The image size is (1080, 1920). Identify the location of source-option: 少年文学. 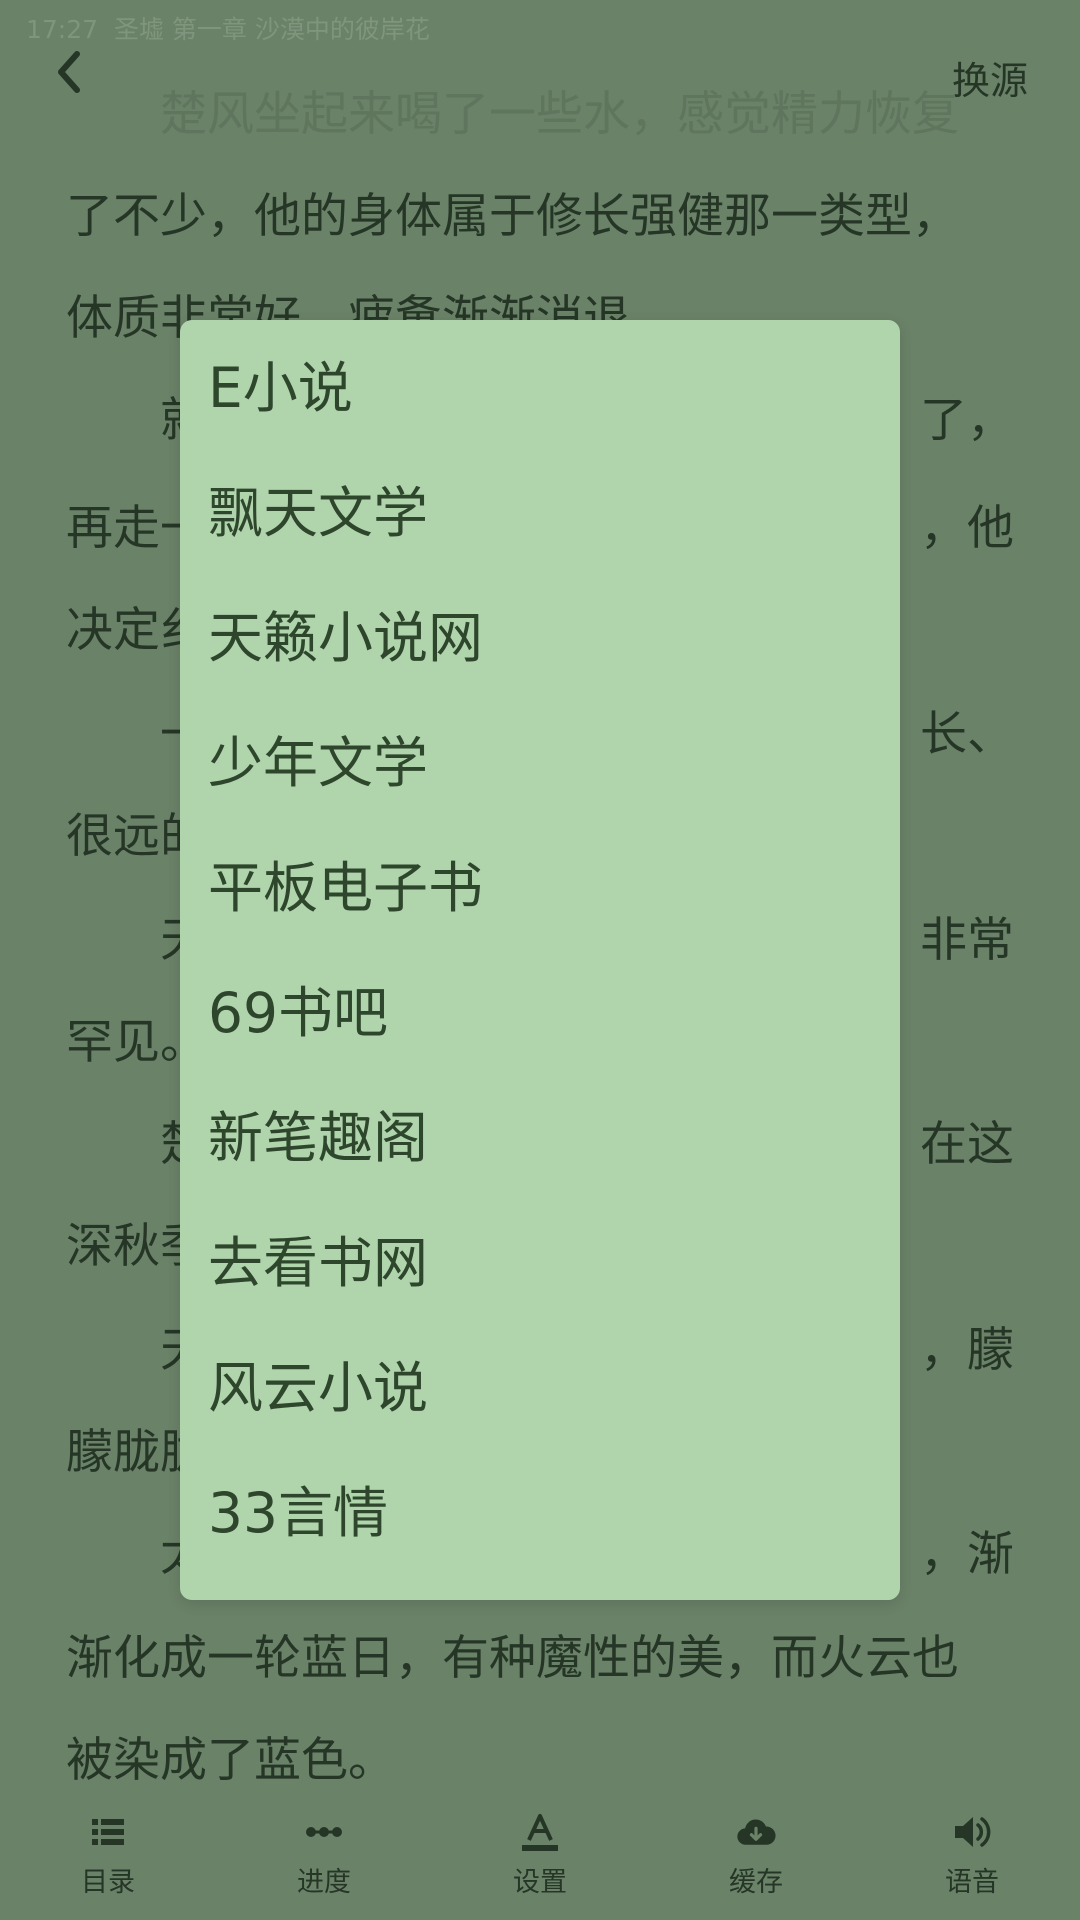
(540, 757).